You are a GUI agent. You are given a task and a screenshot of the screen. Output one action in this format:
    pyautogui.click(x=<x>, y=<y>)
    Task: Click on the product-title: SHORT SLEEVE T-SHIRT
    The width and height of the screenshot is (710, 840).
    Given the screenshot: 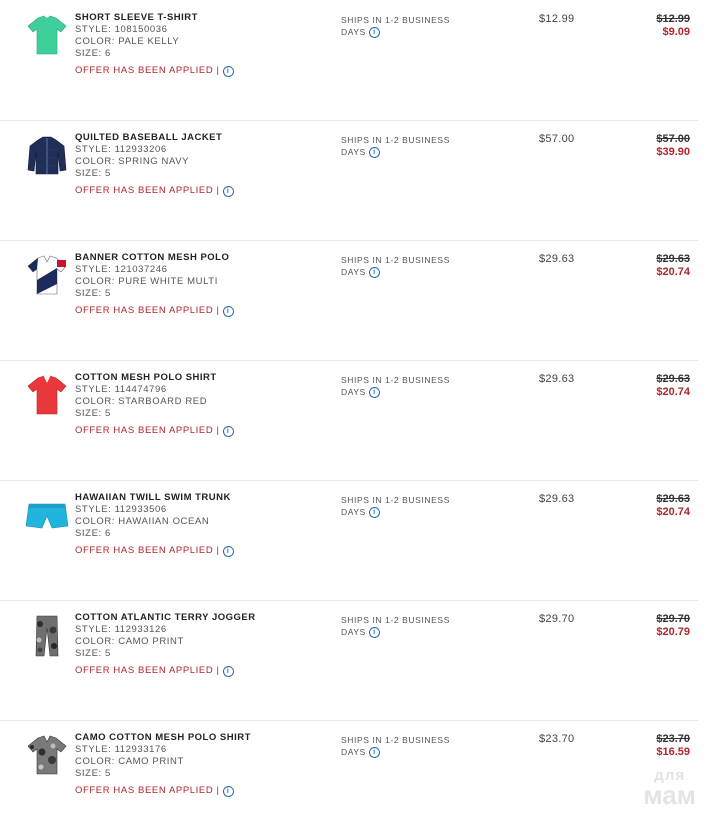 What is the action you would take?
    pyautogui.click(x=154, y=18)
    